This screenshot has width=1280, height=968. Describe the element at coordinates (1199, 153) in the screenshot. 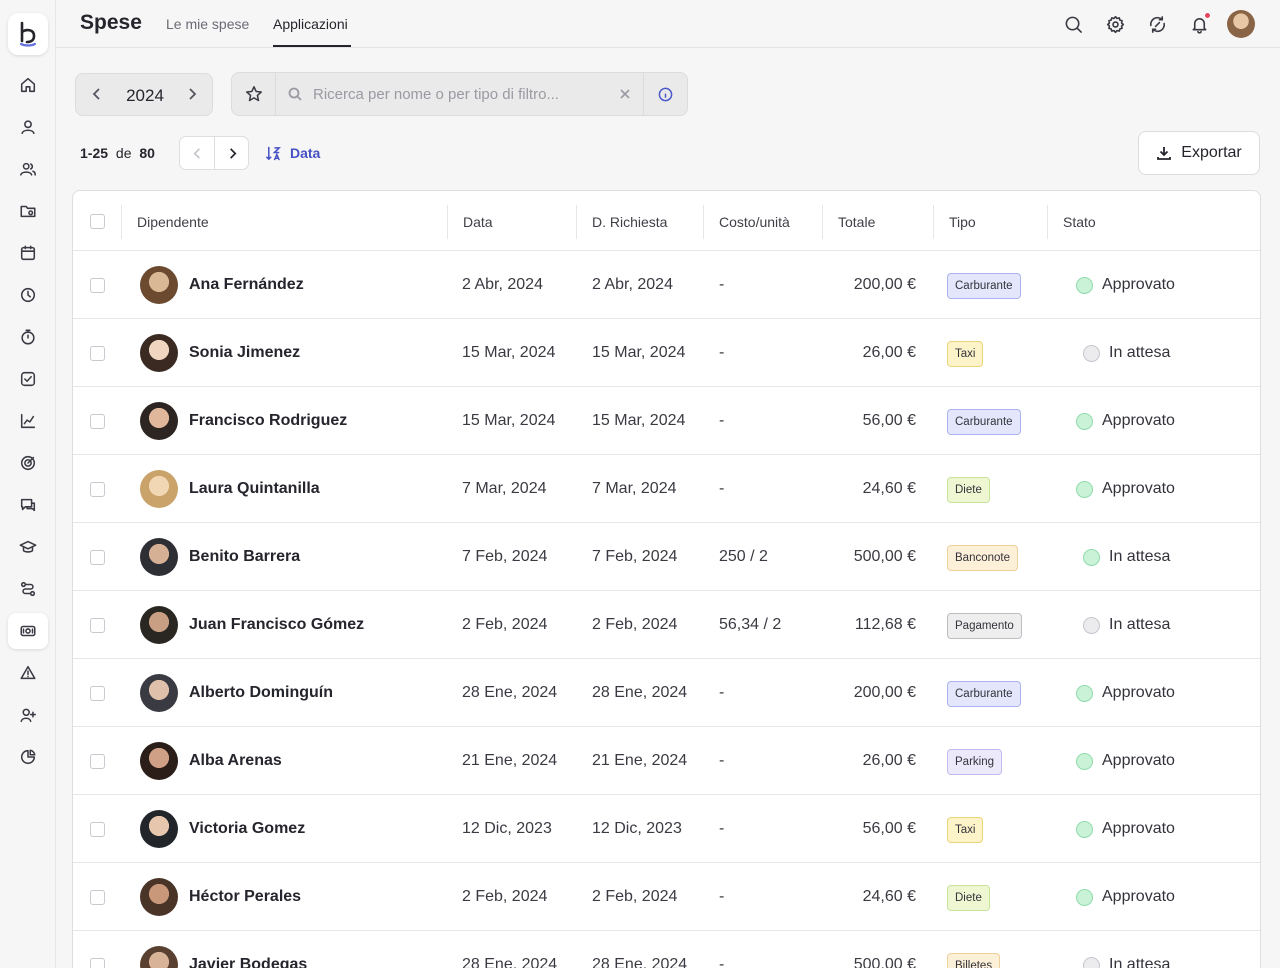

I see `export-button: Exportar` at that location.